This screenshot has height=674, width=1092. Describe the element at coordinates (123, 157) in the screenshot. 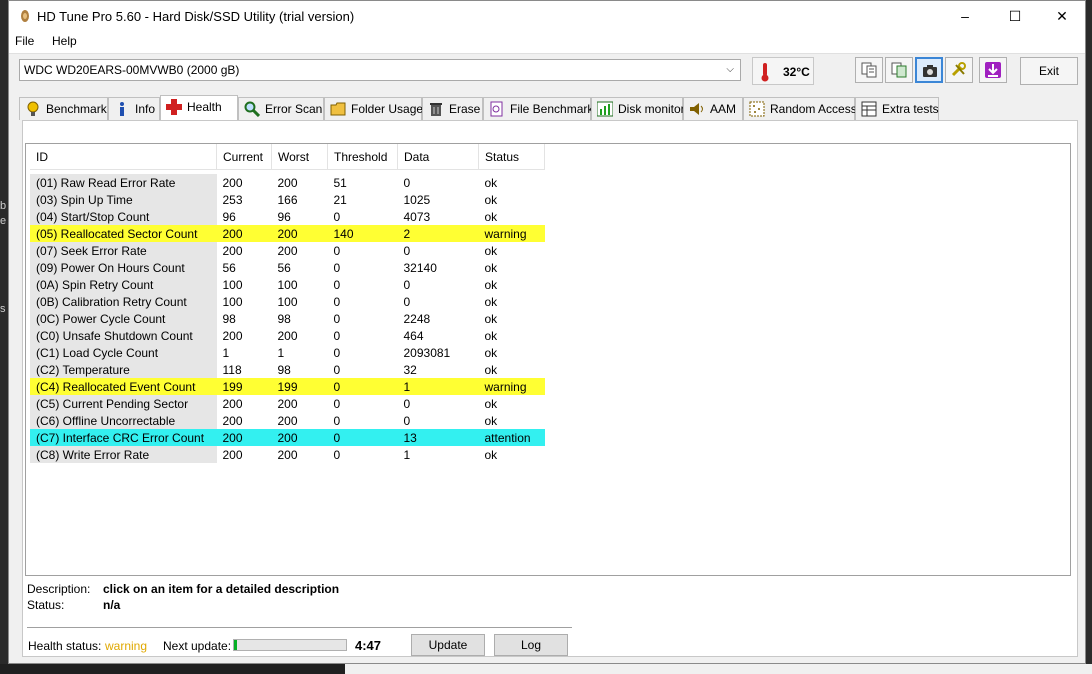

I see `column-header-id: ID` at that location.